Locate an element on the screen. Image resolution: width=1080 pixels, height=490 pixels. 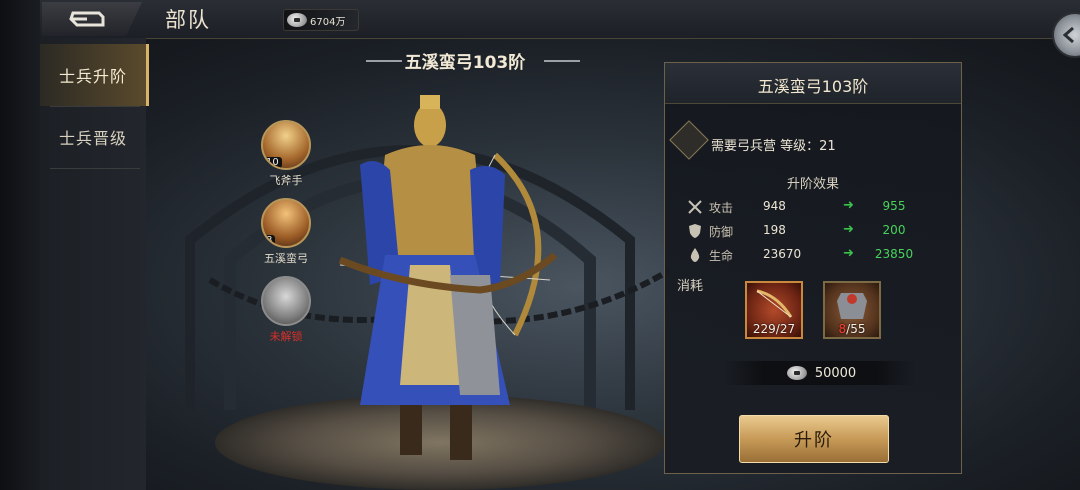
stat-row-attack: 攻击 948 ➜ 955 is located at coordinates (817, 207).